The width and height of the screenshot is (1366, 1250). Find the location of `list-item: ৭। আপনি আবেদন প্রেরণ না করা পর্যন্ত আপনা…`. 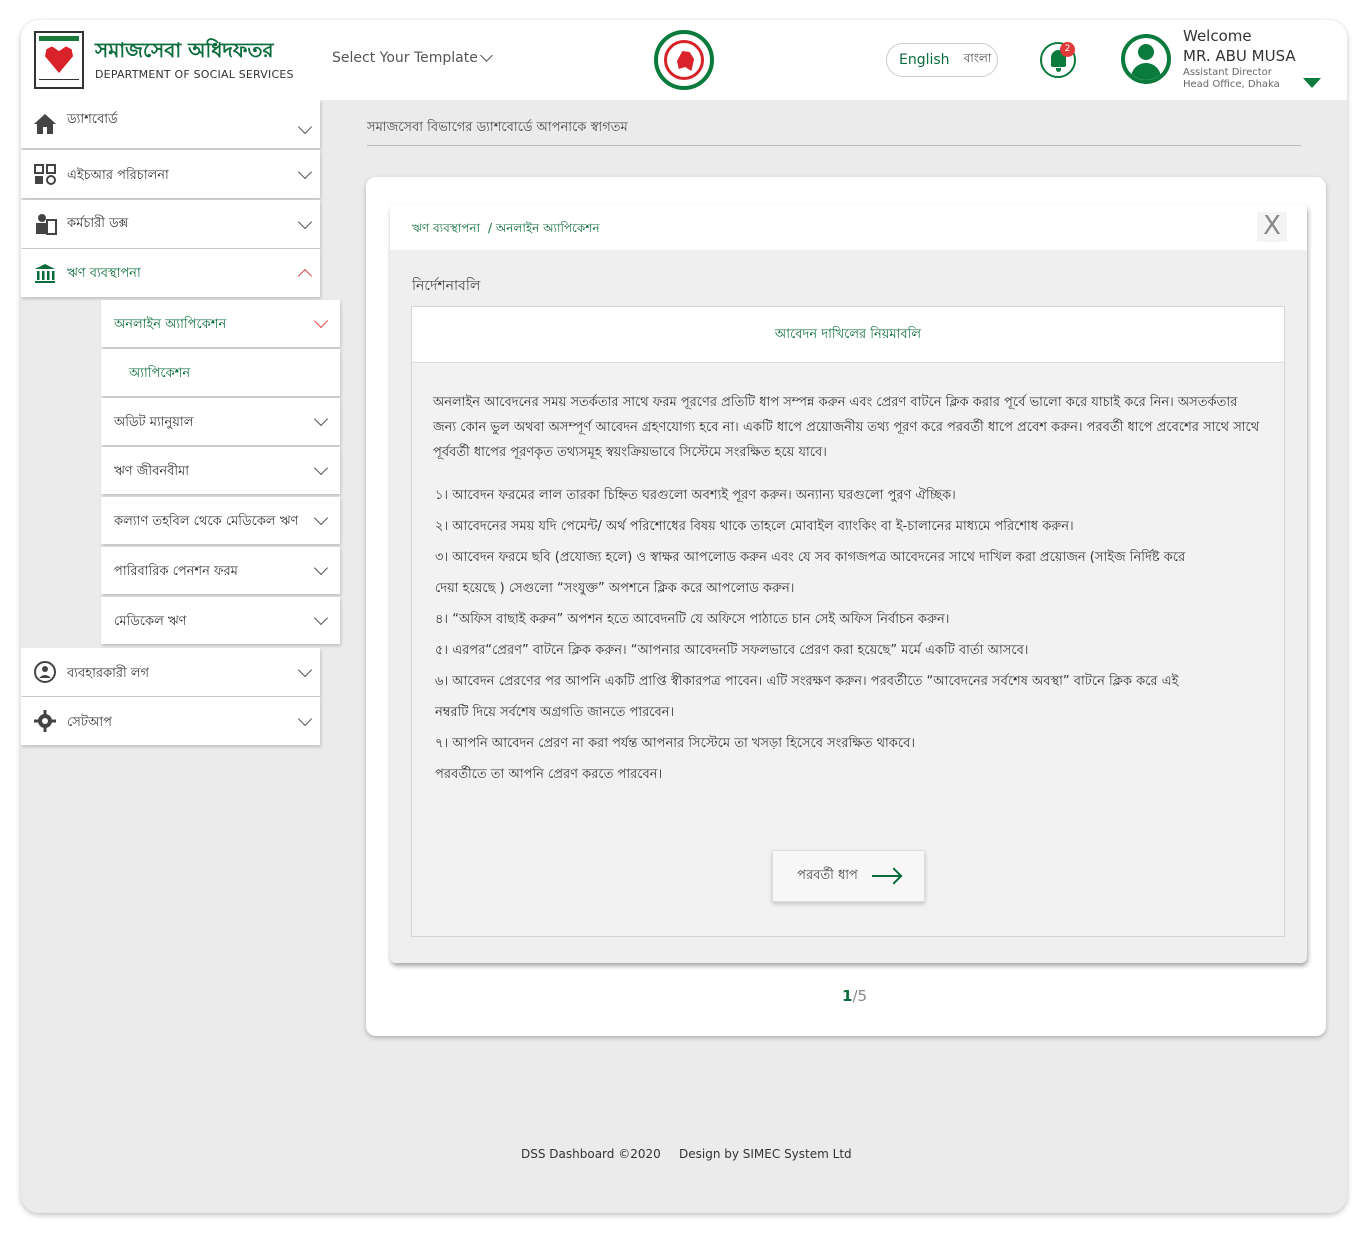

list-item: ৭। আপনি আবেদন প্রেরণ না করা পর্যন্ত আপনা… is located at coordinates (675, 743).